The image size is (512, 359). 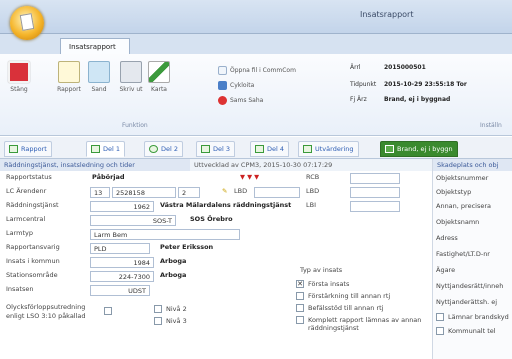 What do you see at coordinates (34, 149) in the screenshot?
I see `tab-rapport-label: Rapport` at bounding box center [34, 149].